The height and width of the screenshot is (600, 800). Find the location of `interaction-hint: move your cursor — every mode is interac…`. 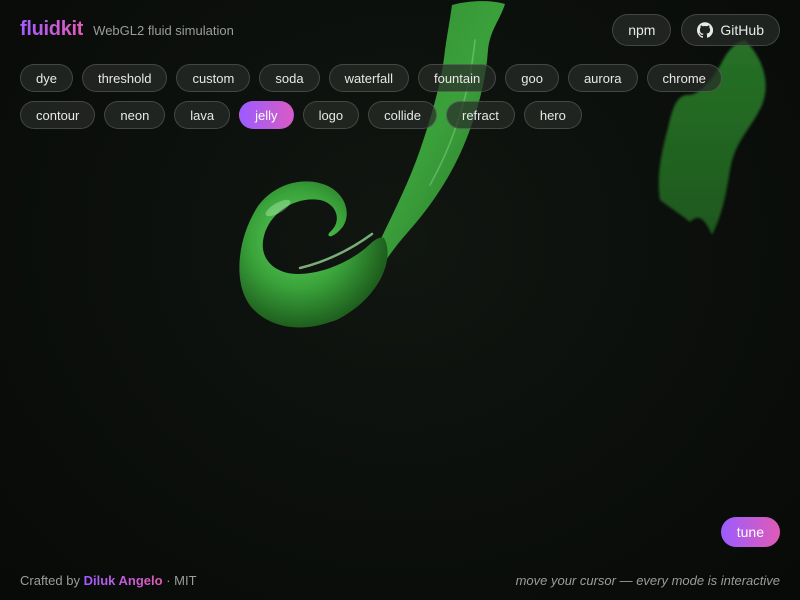

interaction-hint: move your cursor — every mode is interac… is located at coordinates (647, 580).